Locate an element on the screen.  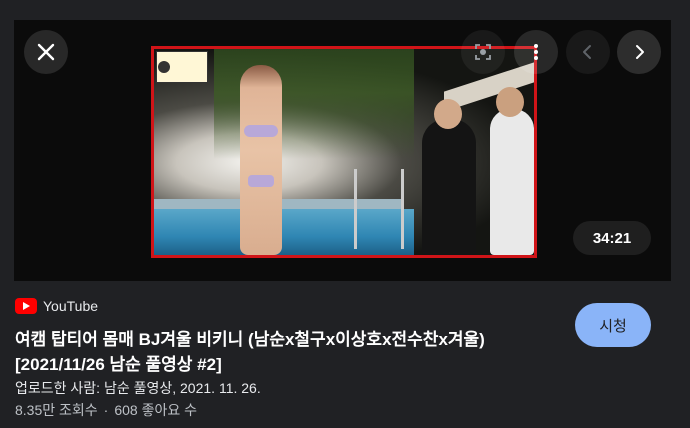
video-stats: 8.35만 조회수 · 608 좋아요 수 is located at coordinates (106, 410).